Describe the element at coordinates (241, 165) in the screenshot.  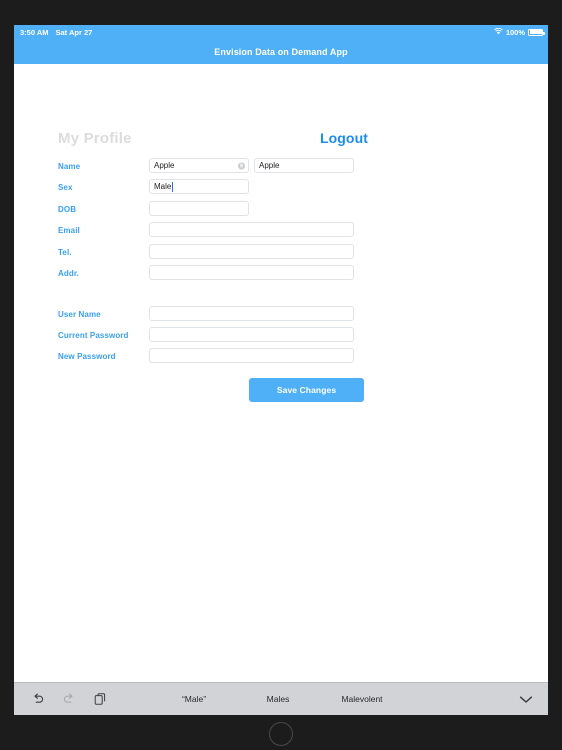
I see `clear-circle-icon` at that location.